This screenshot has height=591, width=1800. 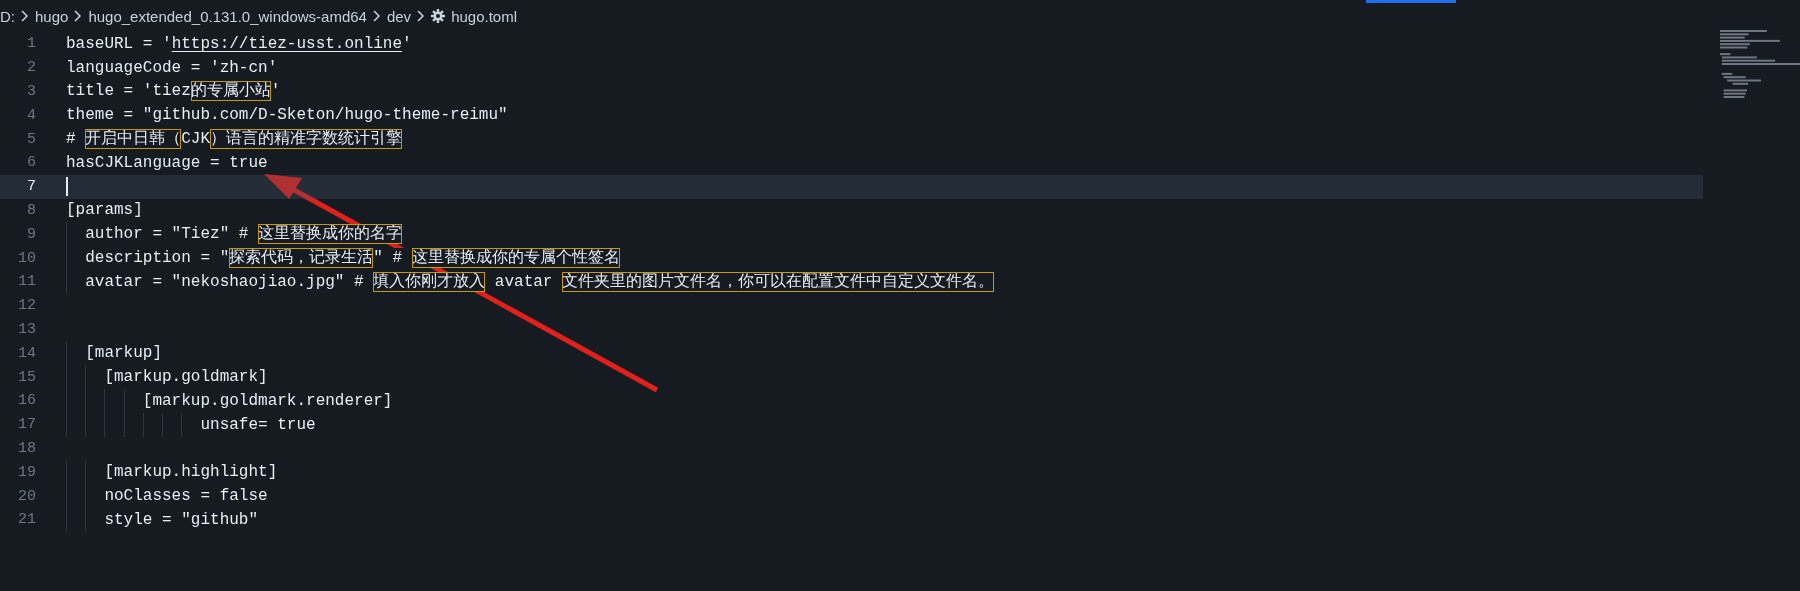 I want to click on line-number: 19, so click(x=26, y=472).